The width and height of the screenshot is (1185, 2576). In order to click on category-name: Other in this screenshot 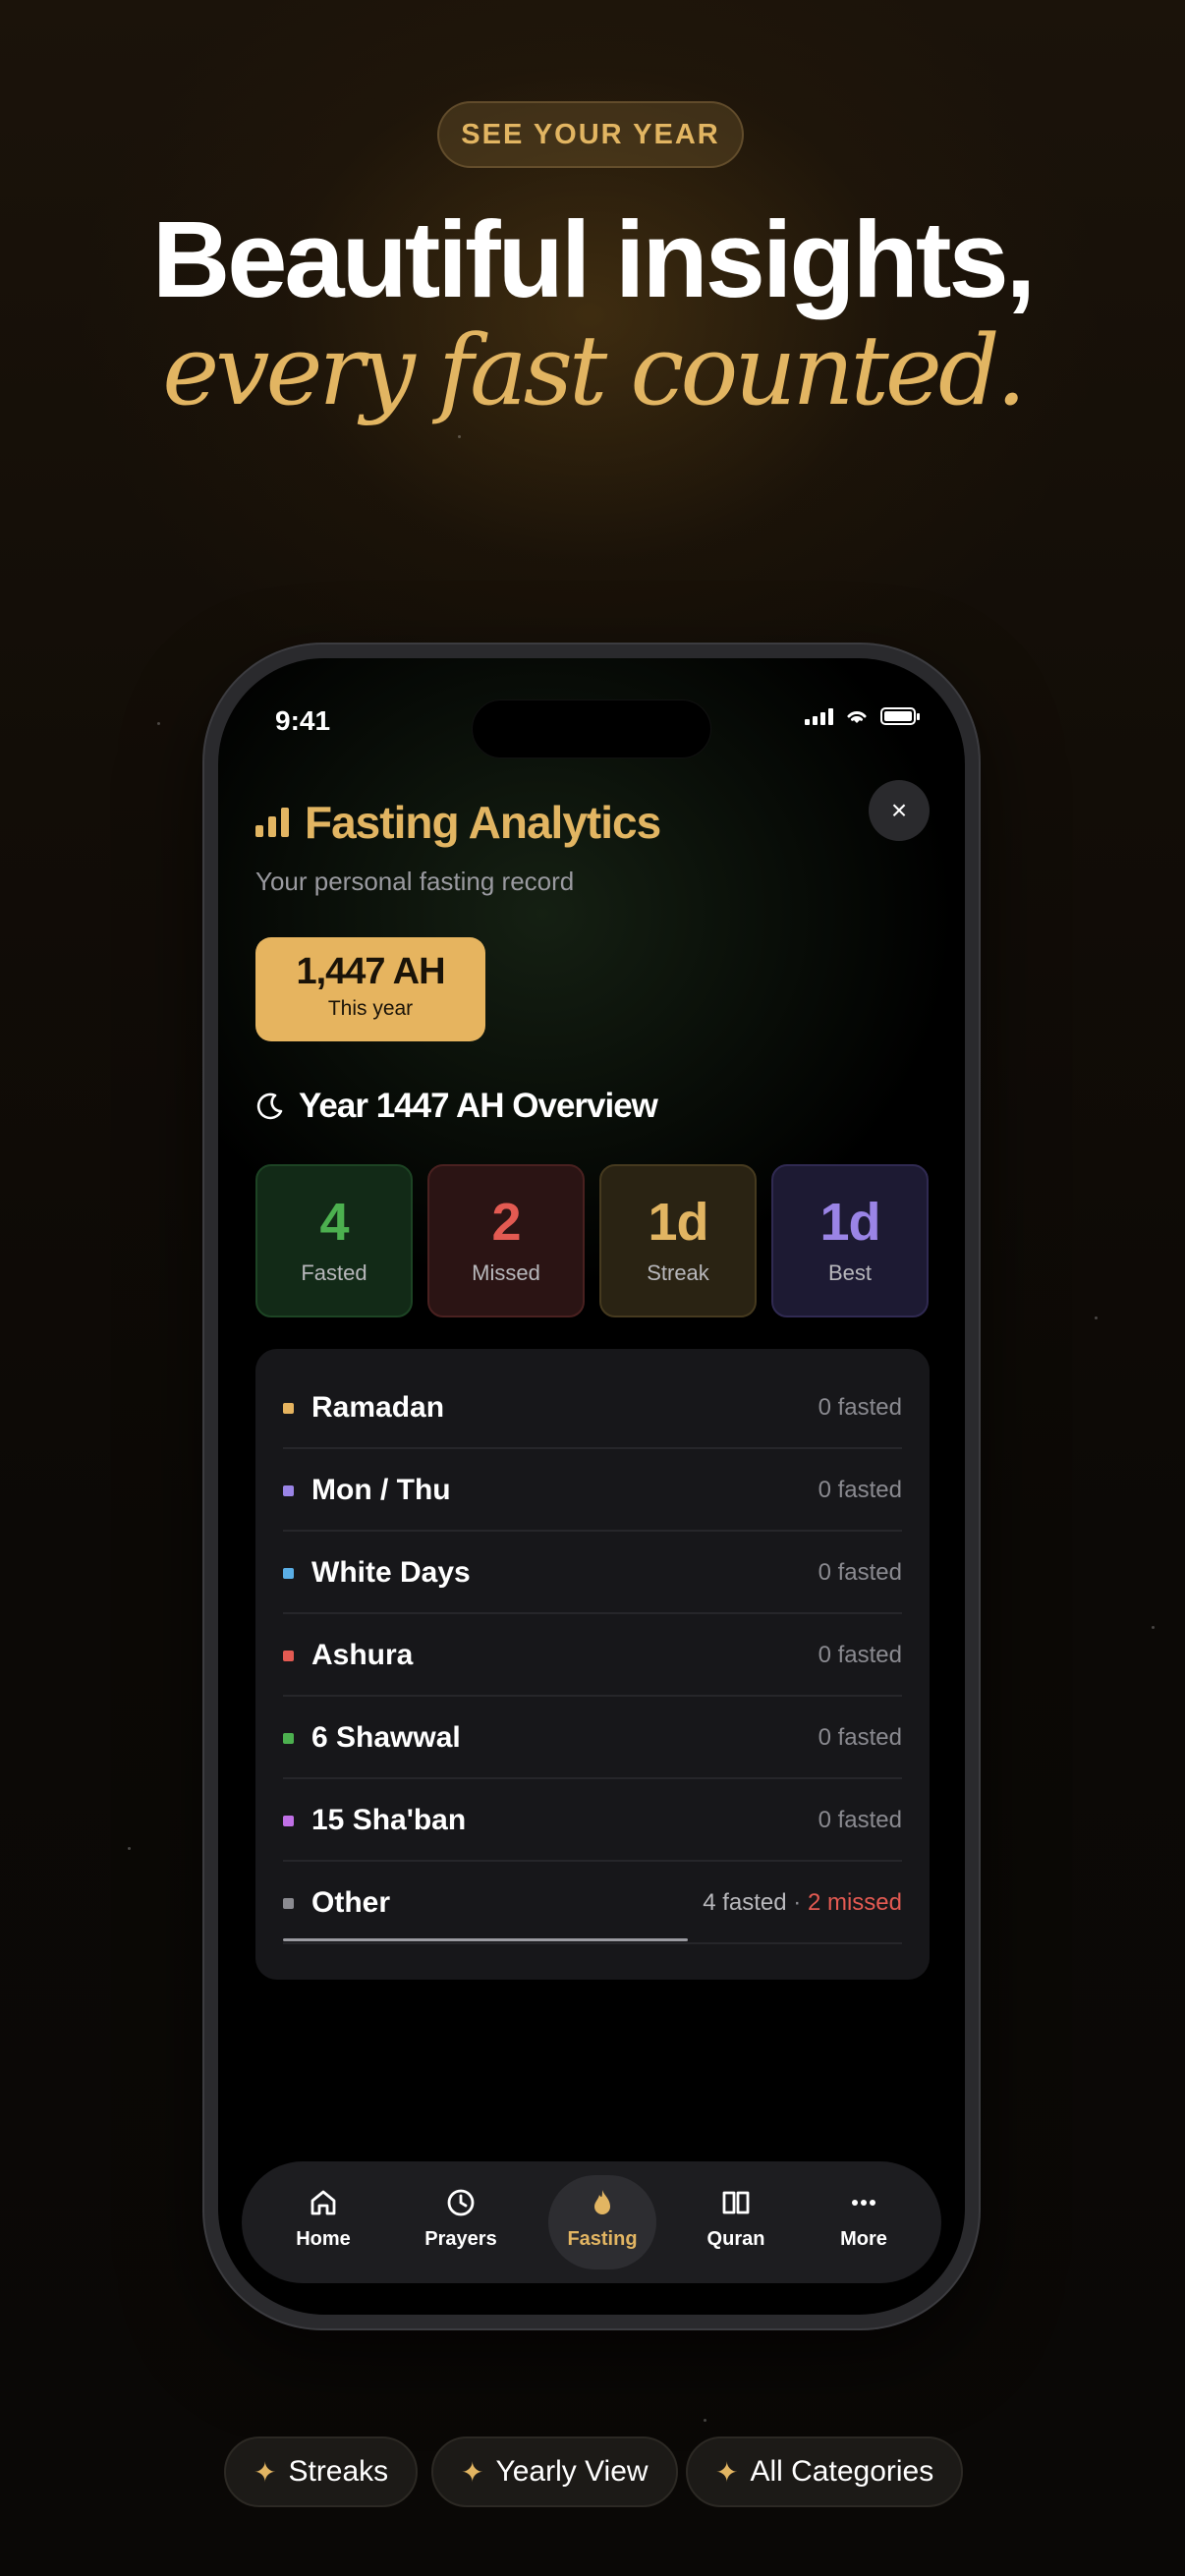, I will do `click(351, 1902)`.